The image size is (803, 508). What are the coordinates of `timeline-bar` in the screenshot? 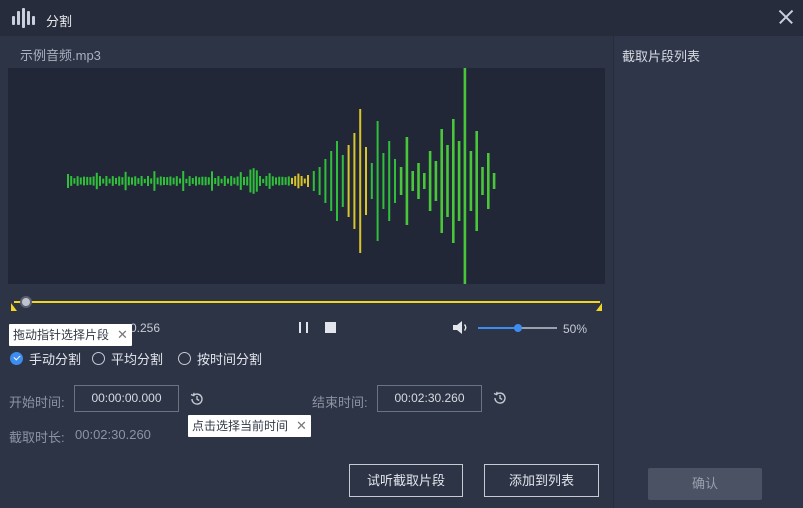 It's located at (306, 305).